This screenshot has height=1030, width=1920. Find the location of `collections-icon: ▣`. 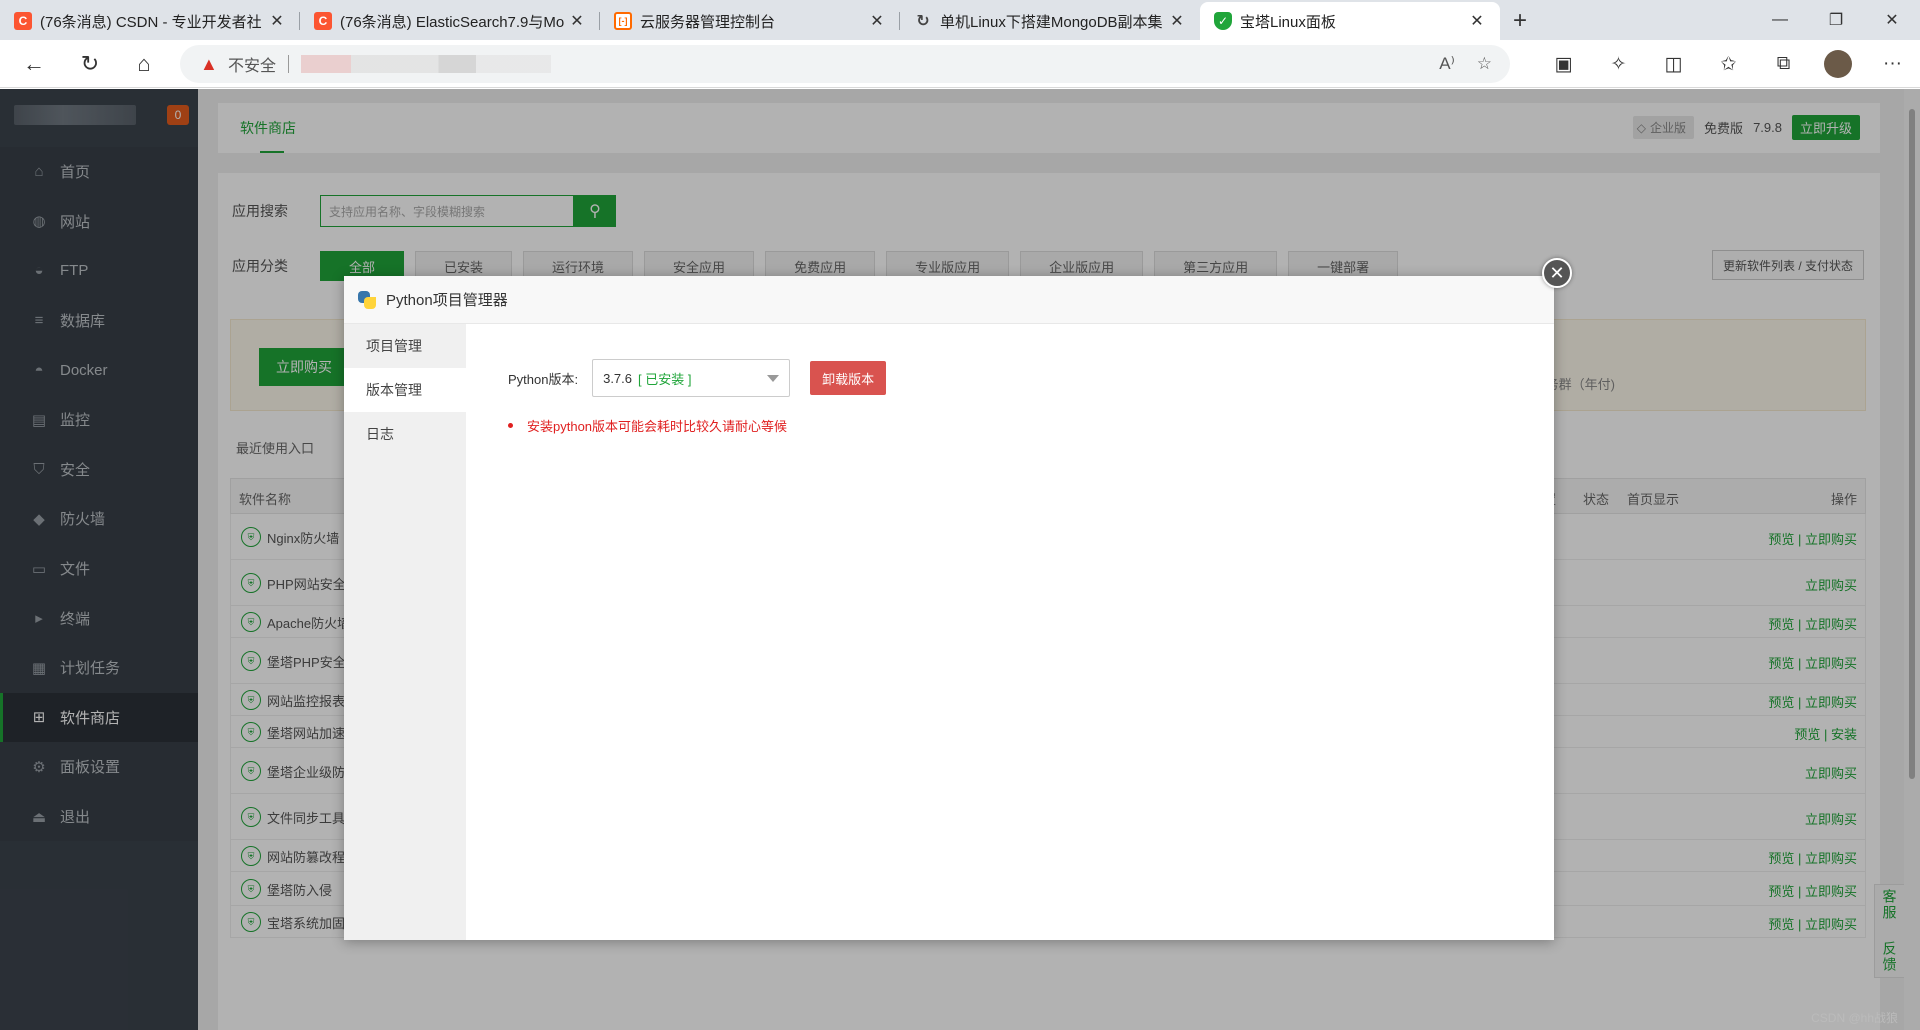

collections-icon: ▣ is located at coordinates (1563, 64).